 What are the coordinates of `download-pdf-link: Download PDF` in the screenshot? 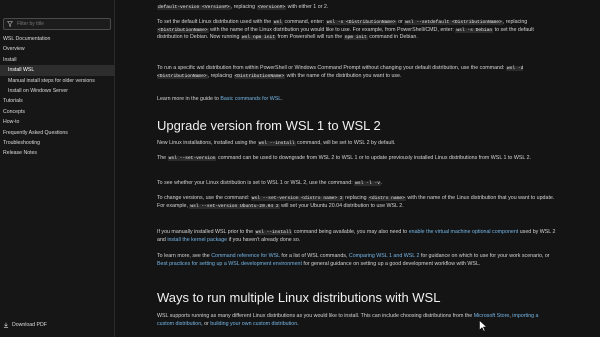 It's located at (25, 325).